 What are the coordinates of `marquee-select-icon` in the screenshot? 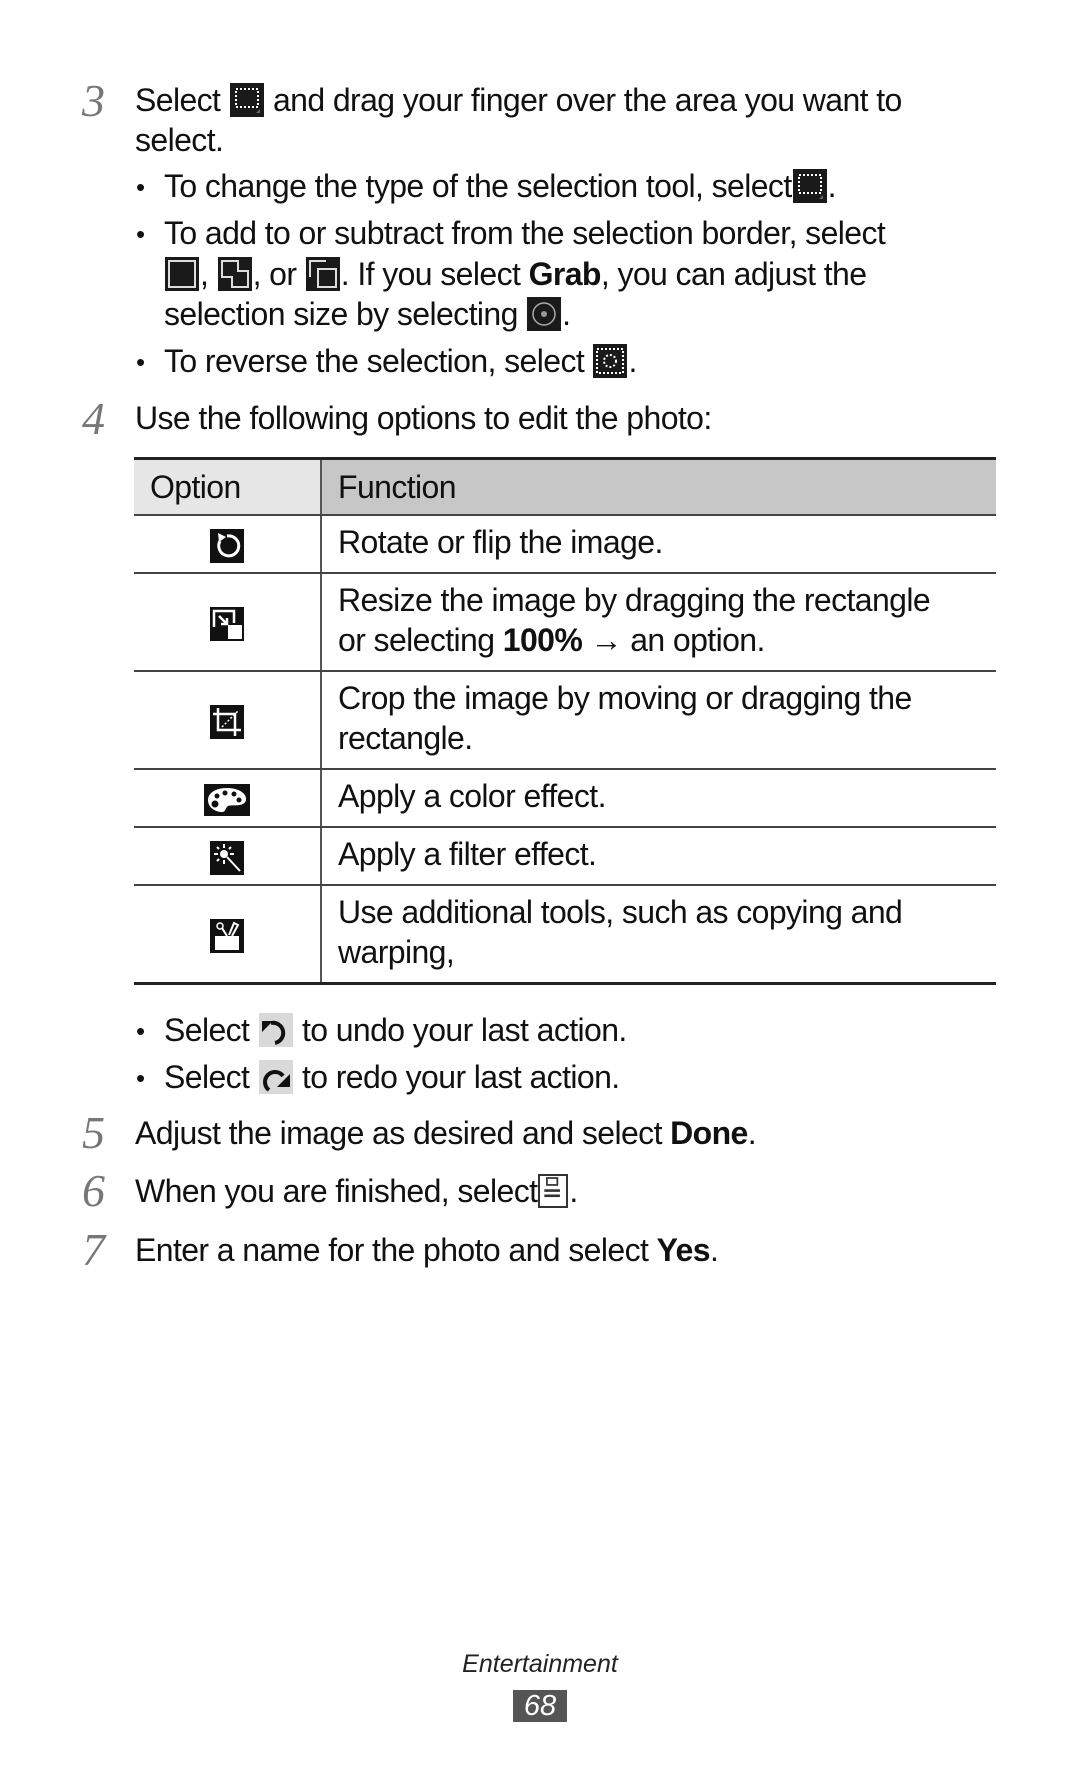 It's located at (246, 100).